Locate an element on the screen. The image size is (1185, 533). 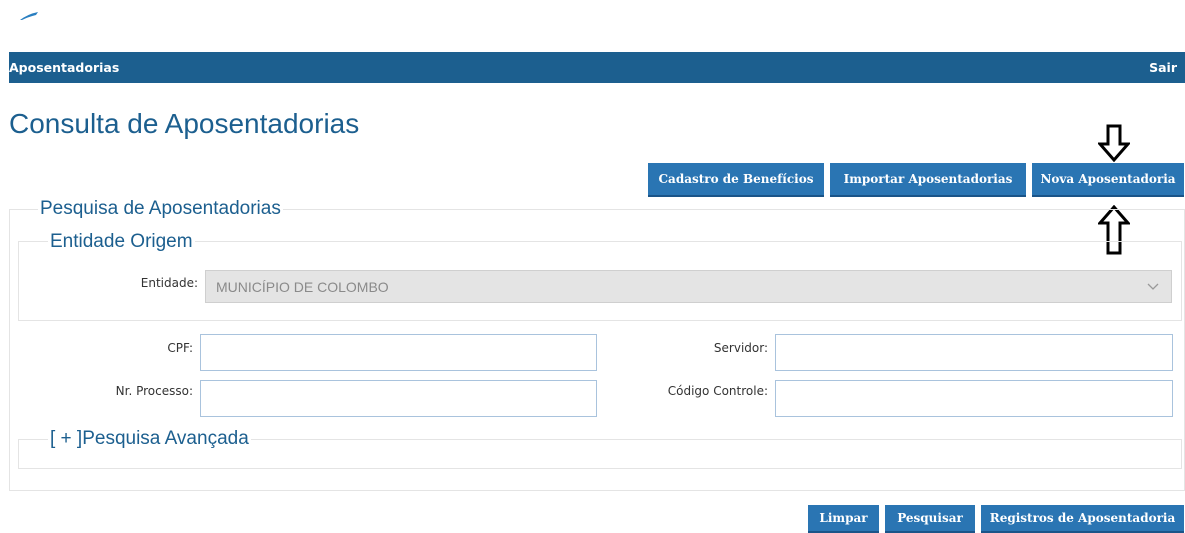
page-title: Consulta de Aposentadorias is located at coordinates (184, 123).